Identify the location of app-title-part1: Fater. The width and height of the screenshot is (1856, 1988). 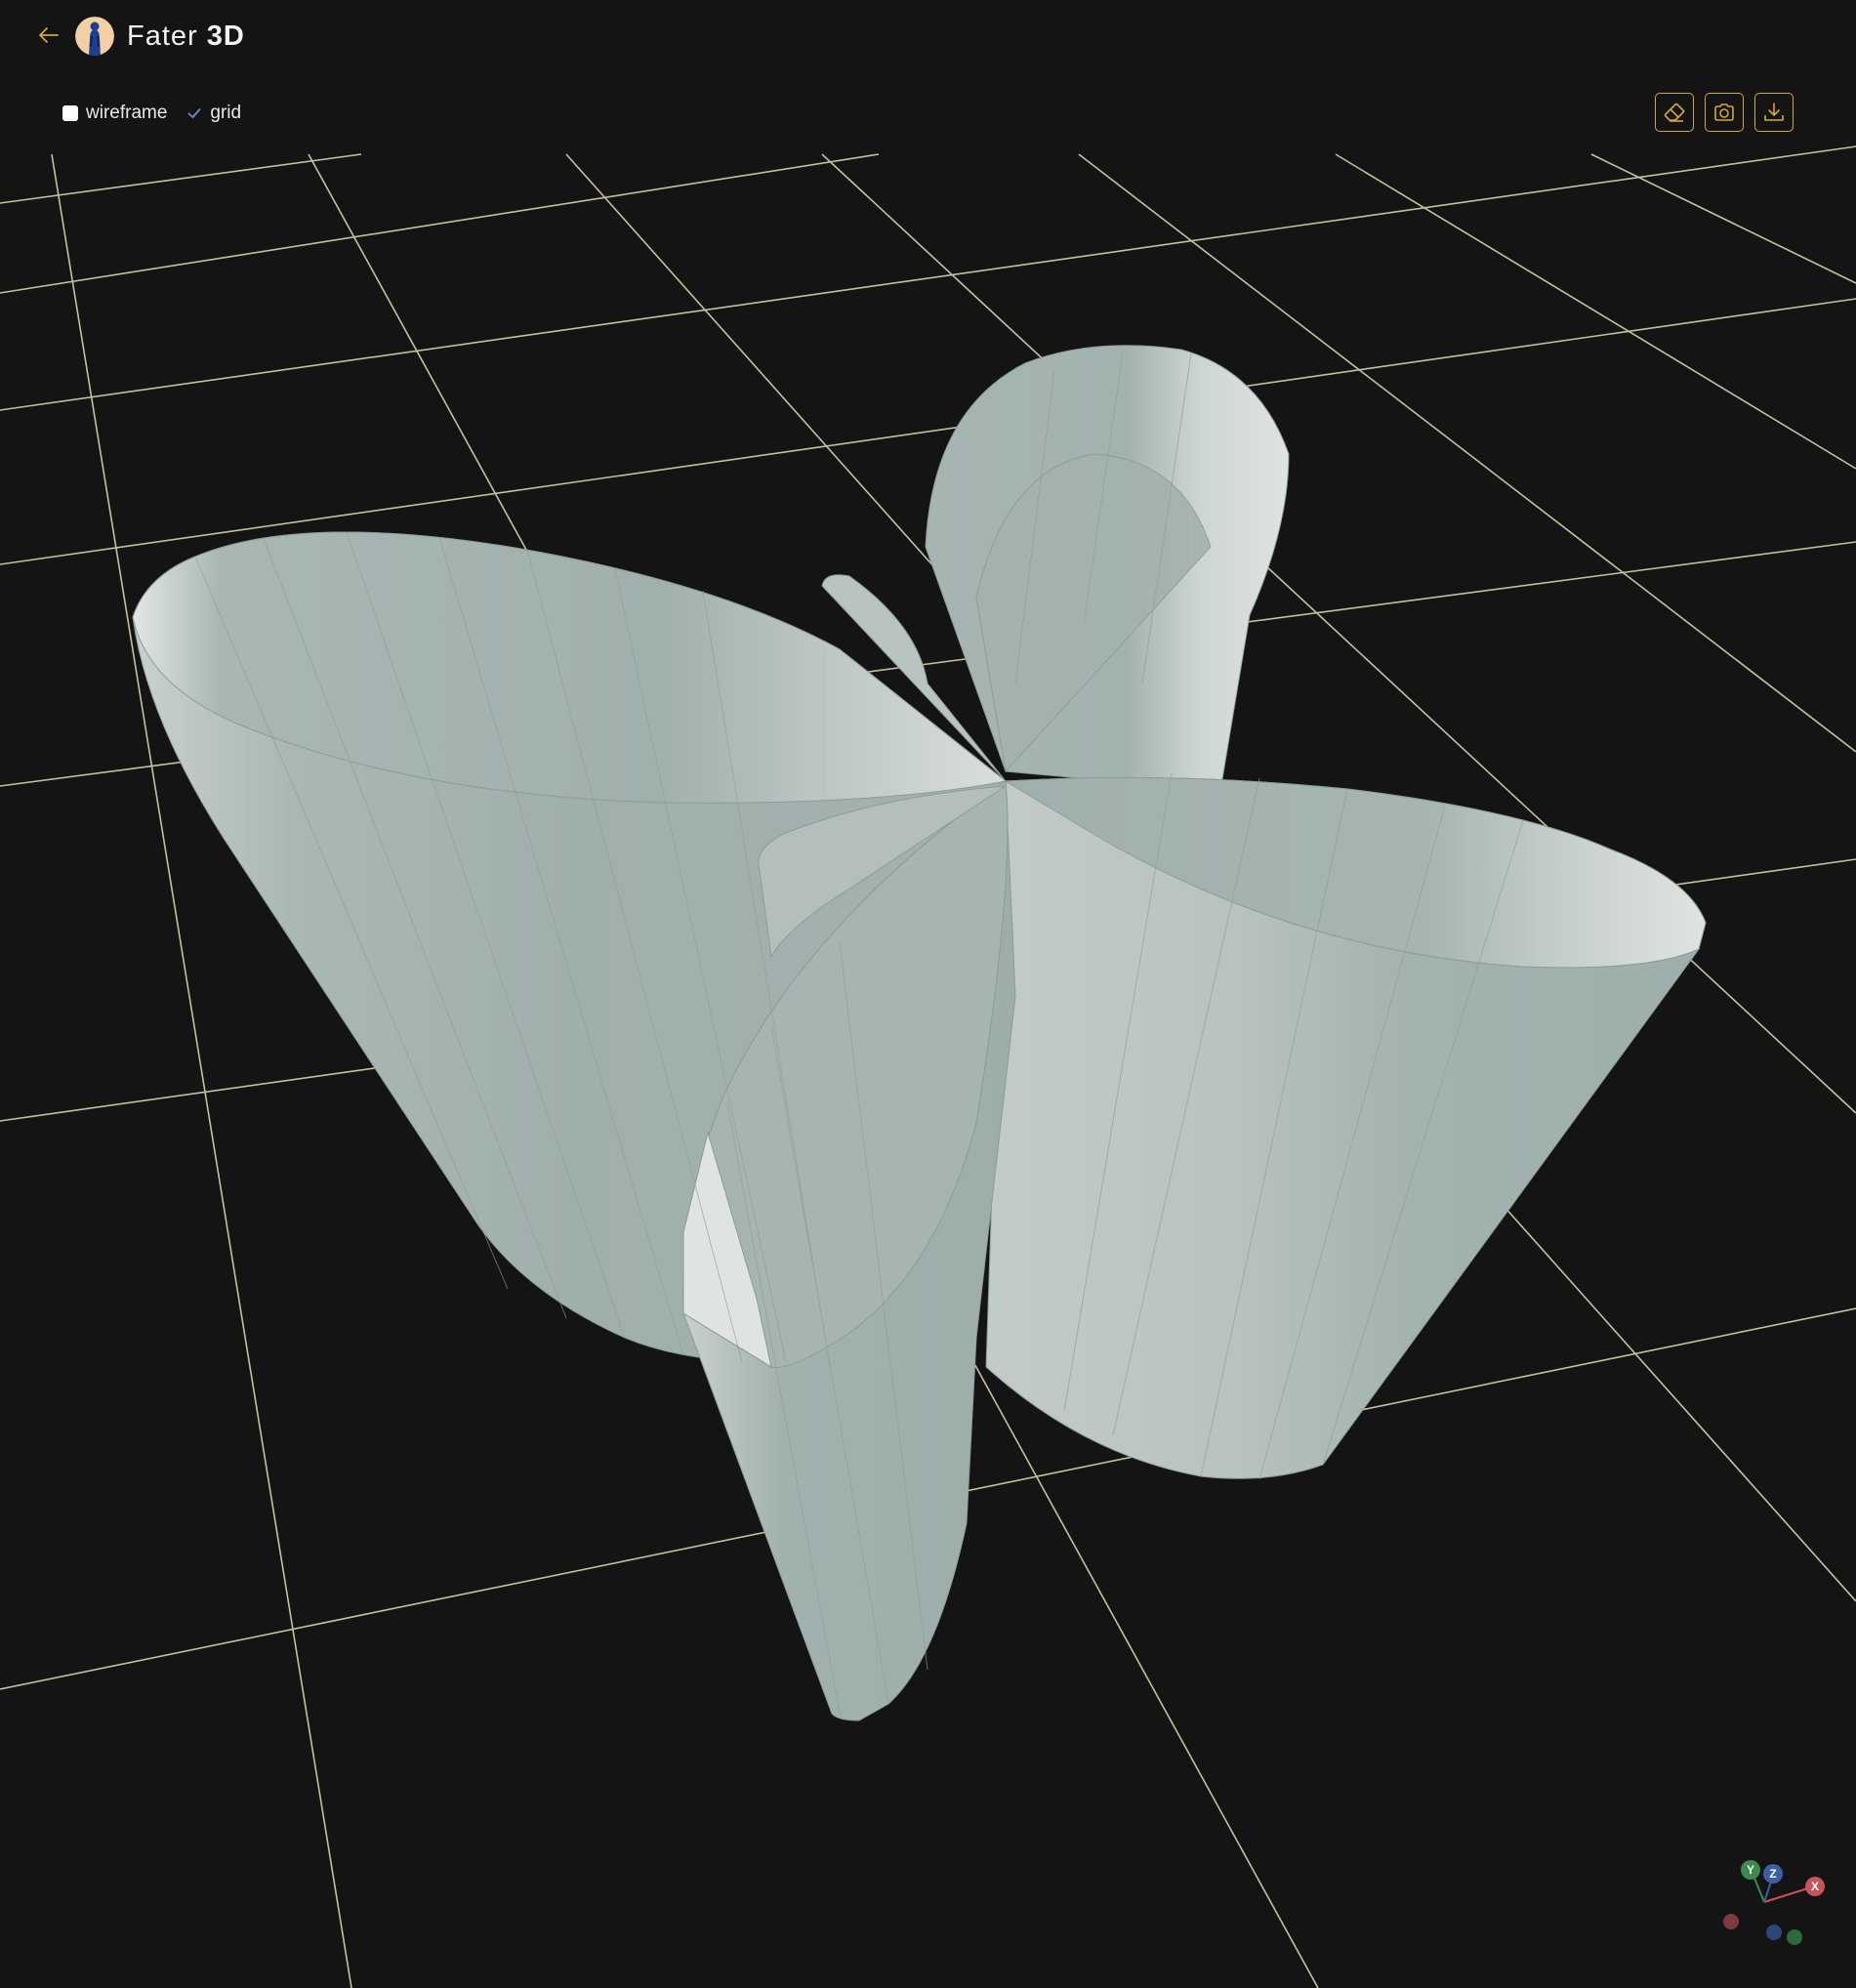
(162, 36).